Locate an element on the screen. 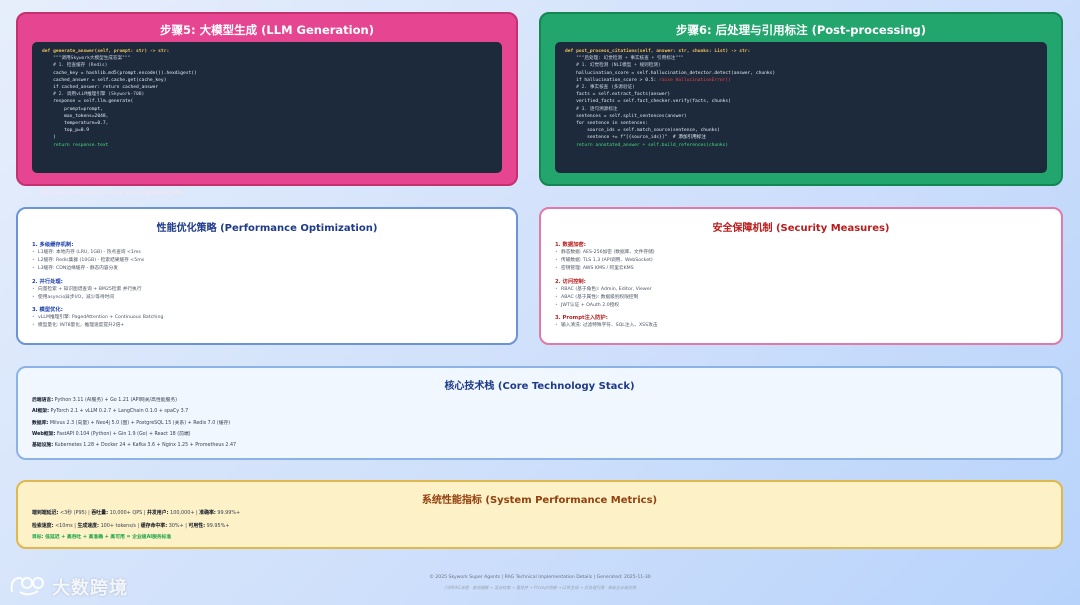 Image resolution: width=1080 pixels, height=605 pixels. section-heading: 1. 数据加密: is located at coordinates (570, 245).